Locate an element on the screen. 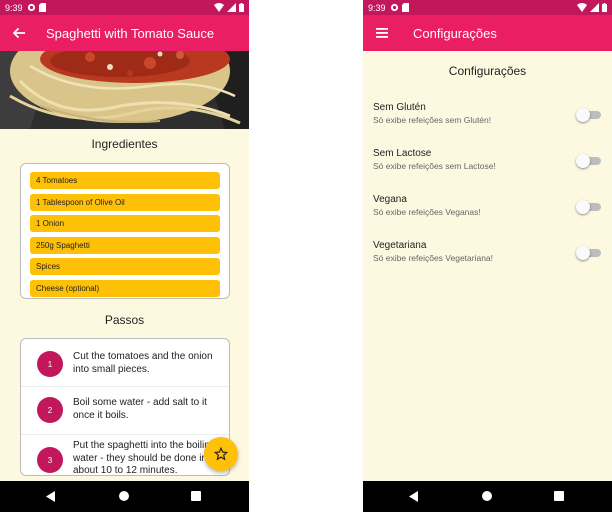 This screenshot has height=512, width=612. favorite-button is located at coordinates (221, 454).